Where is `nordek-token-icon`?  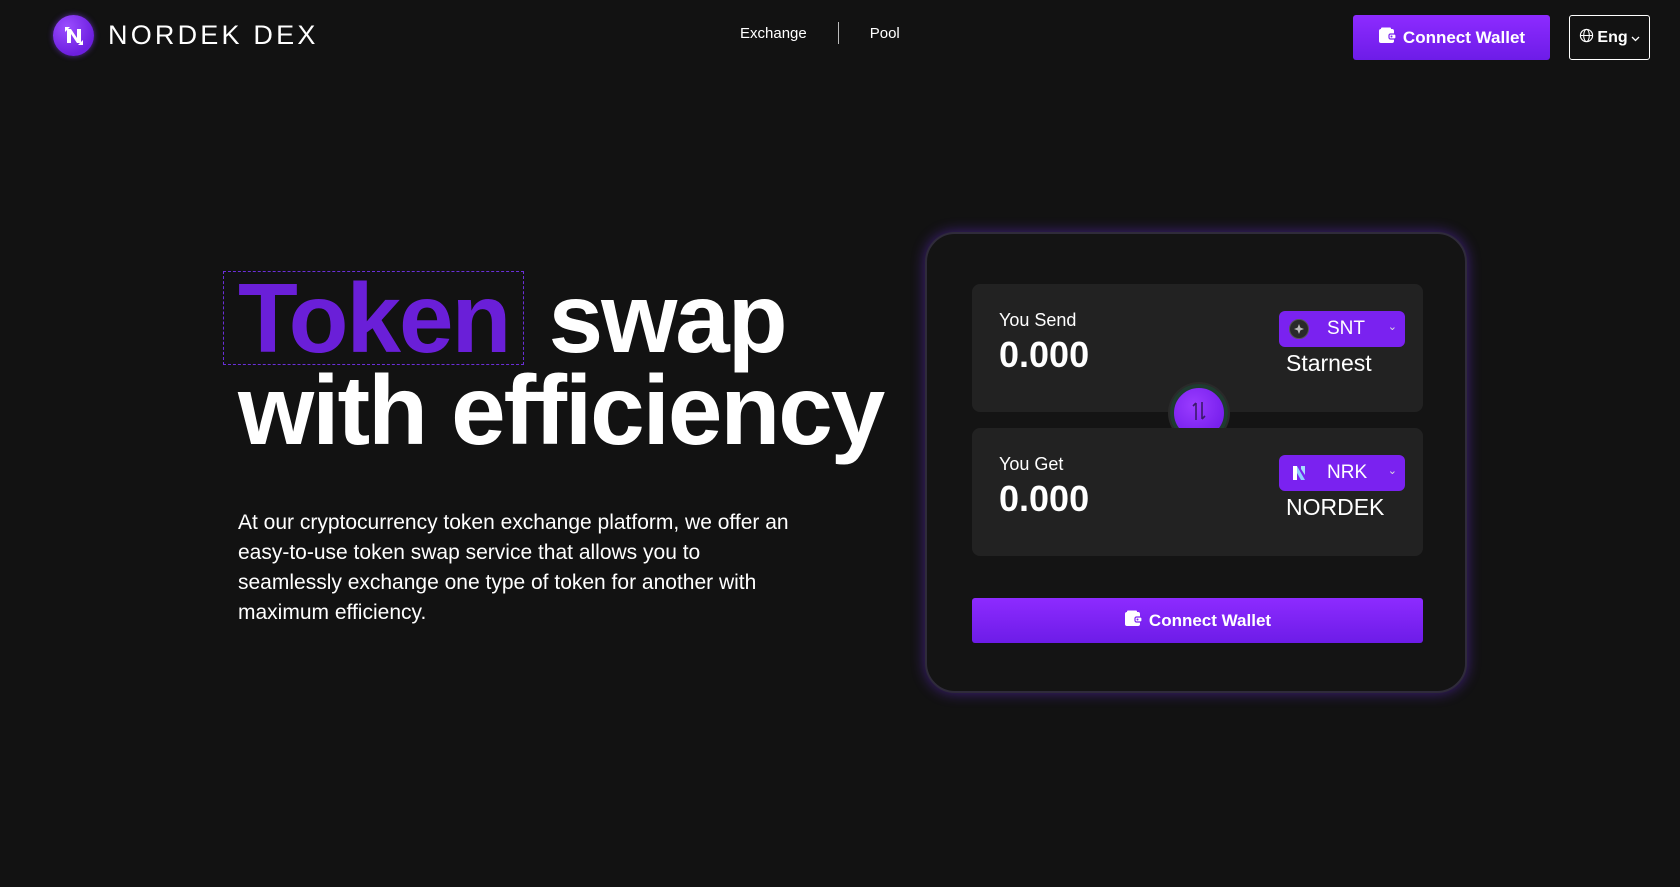 nordek-token-icon is located at coordinates (1299, 473).